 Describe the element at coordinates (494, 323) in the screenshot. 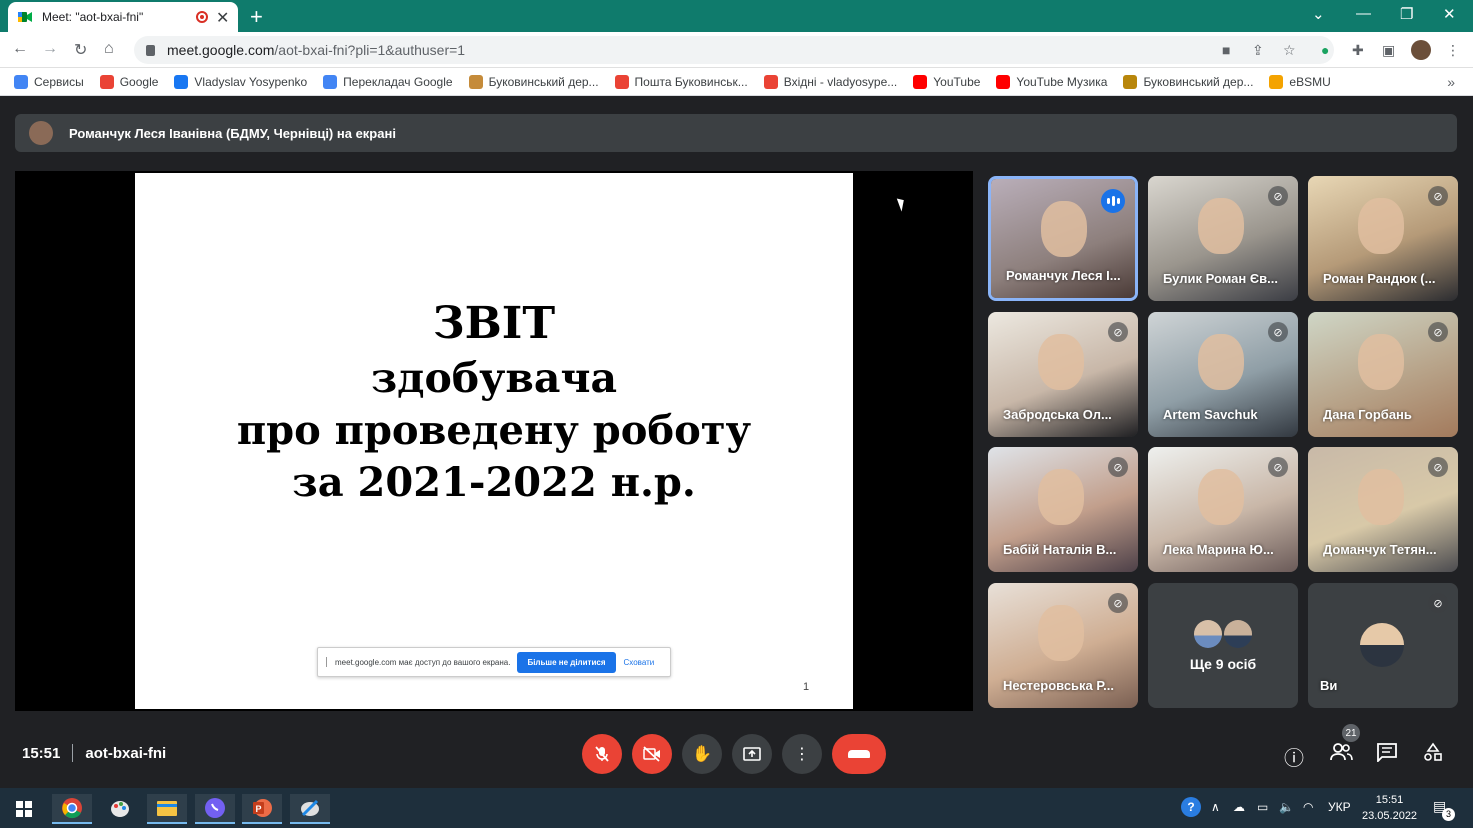

I see `slide-line-1: ЗВІТ` at that location.